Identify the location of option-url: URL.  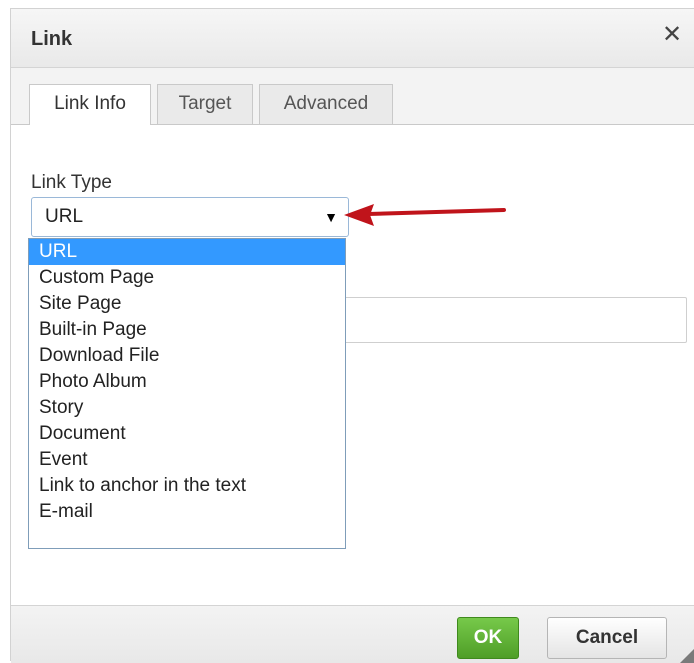
(187, 252).